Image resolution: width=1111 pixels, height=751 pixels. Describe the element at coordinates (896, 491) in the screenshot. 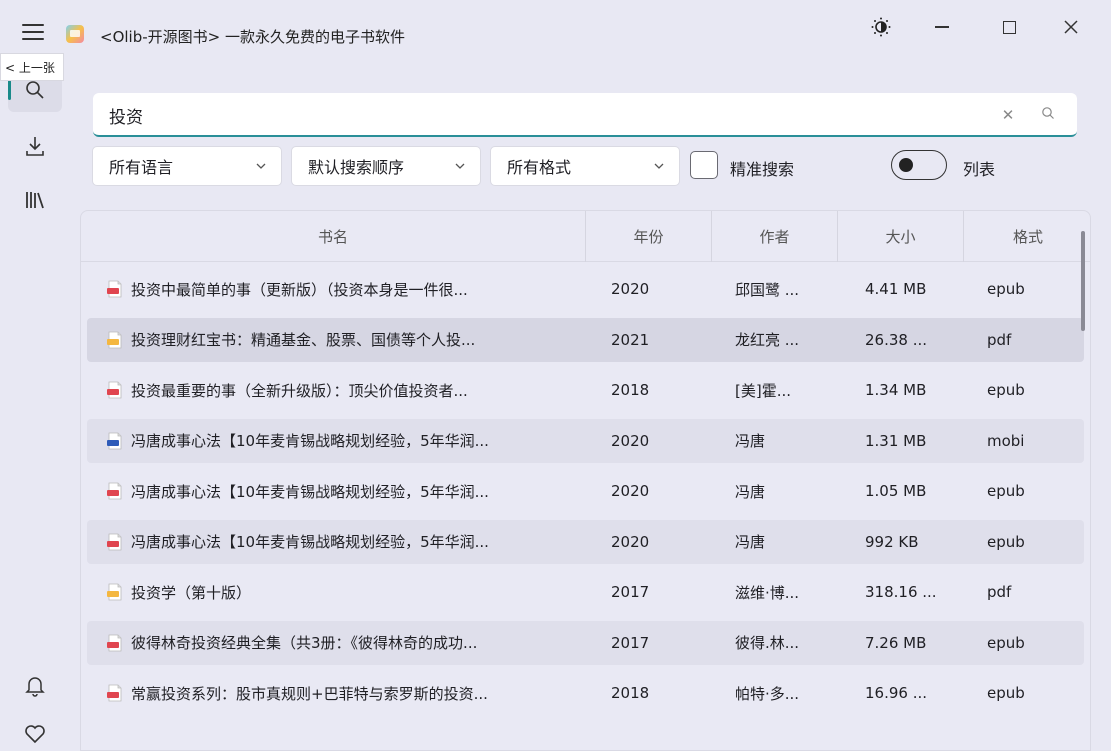

I see `cell-size: 1.05 MB` at that location.